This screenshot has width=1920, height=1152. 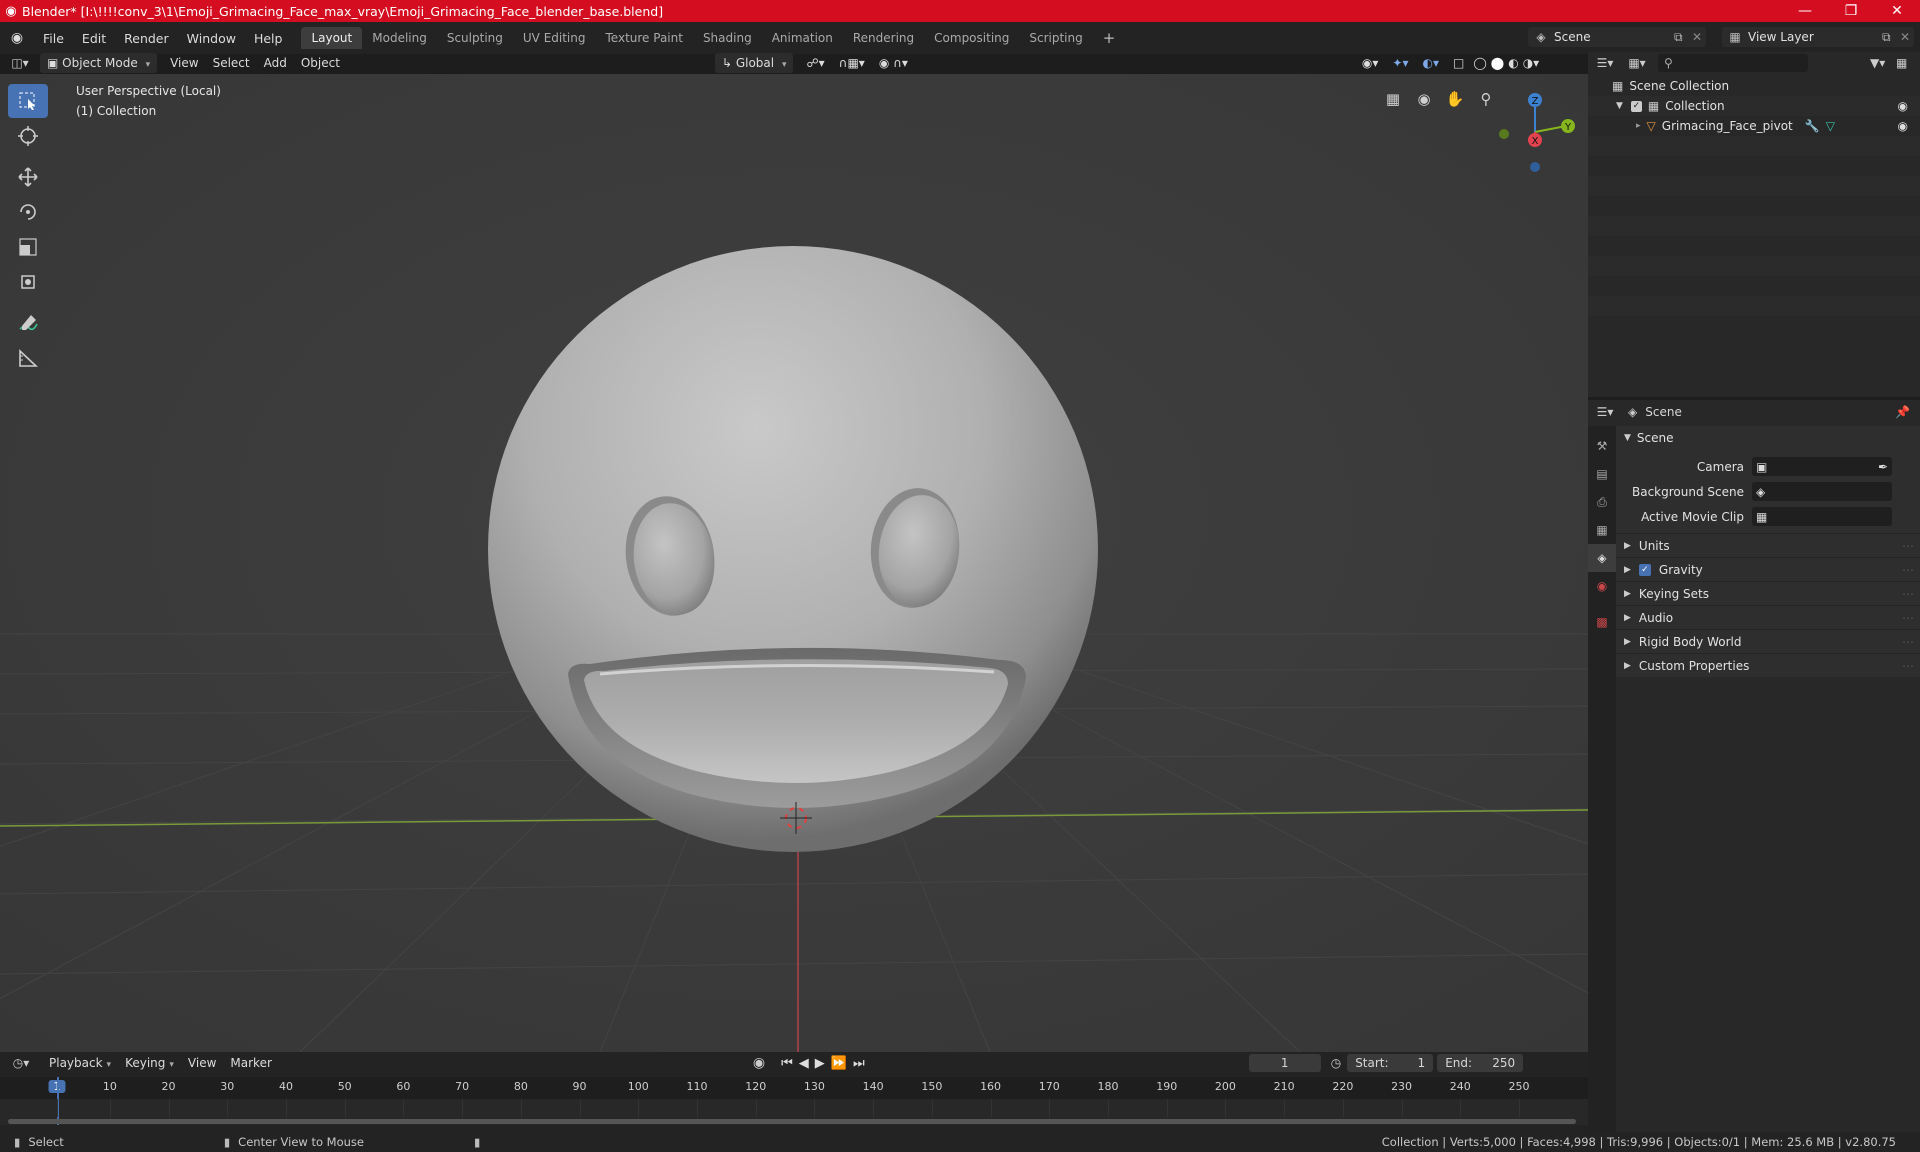 I want to click on panel-header-gravity: ▶ ✓ Gravity ⋯, so click(x=1768, y=569).